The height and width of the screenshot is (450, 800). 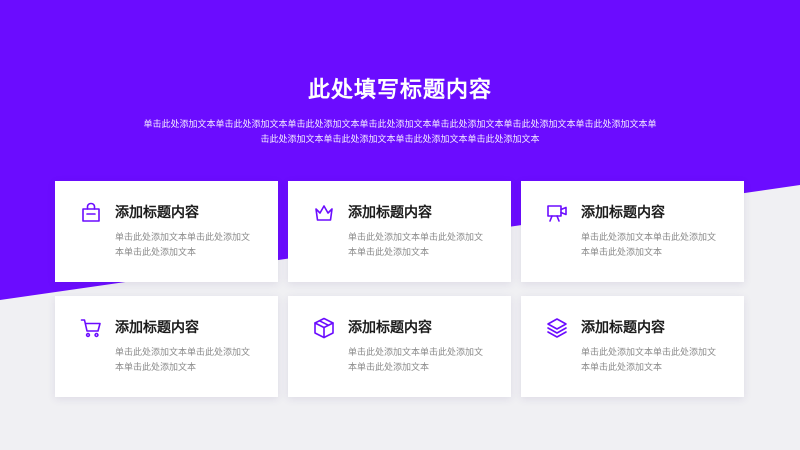 I want to click on shopping-cart-icon, so click(x=91, y=328).